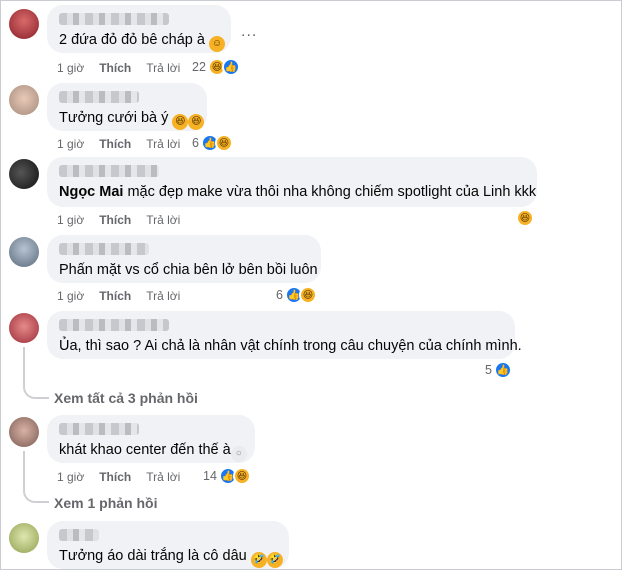 The width and height of the screenshot is (622, 570). Describe the element at coordinates (217, 44) in the screenshot. I see `grinning-emoji-icon: ☺` at that location.